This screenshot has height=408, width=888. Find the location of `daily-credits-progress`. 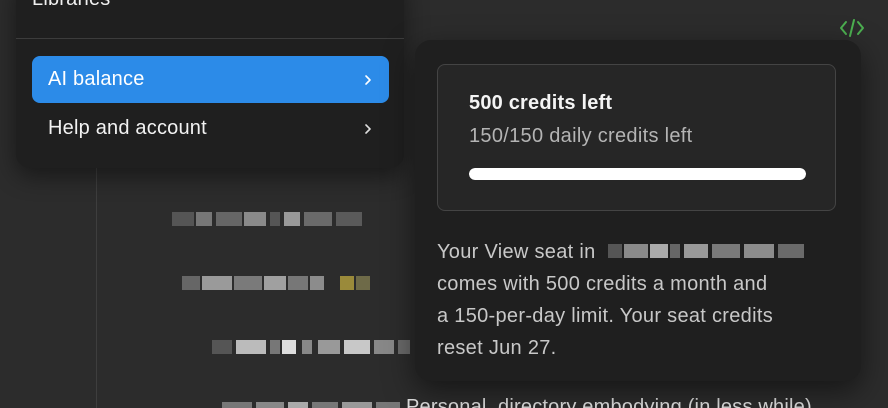

daily-credits-progress is located at coordinates (637, 174).